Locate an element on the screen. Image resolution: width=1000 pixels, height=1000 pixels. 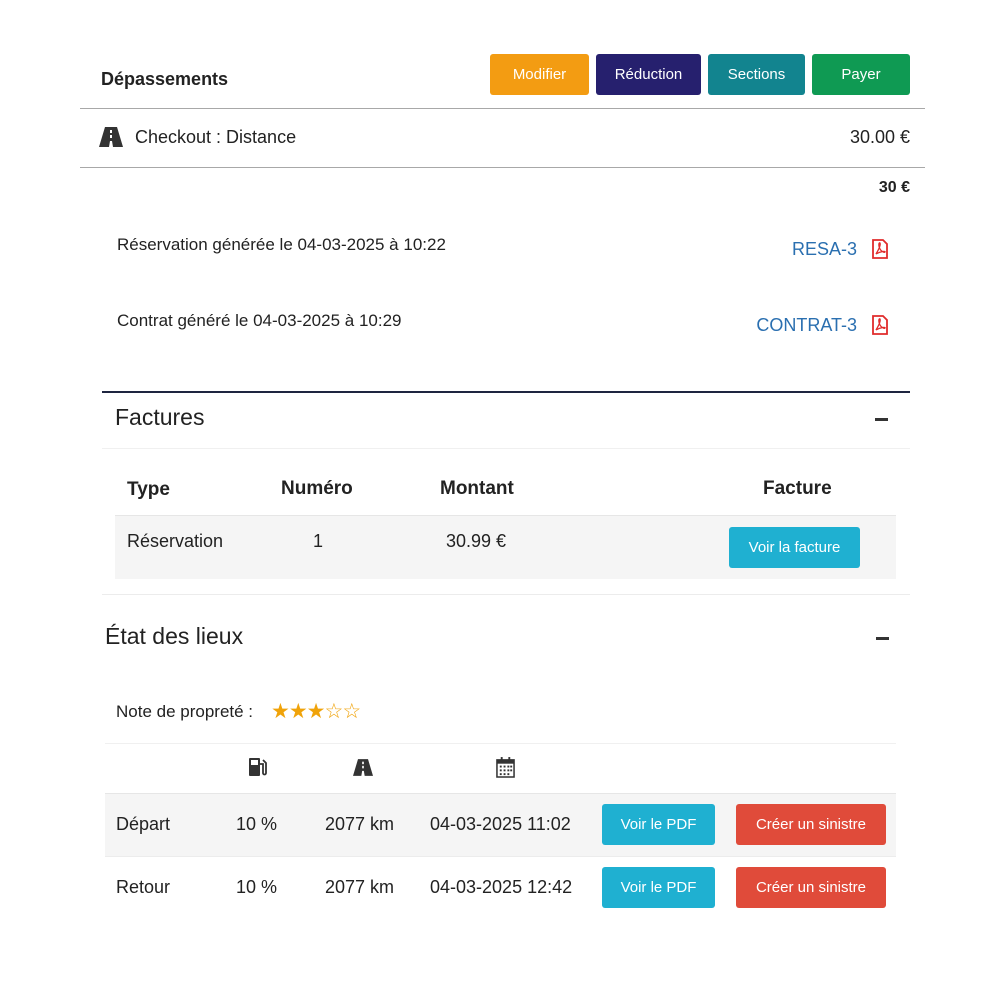
facture-numero: 1 is located at coordinates (318, 541).